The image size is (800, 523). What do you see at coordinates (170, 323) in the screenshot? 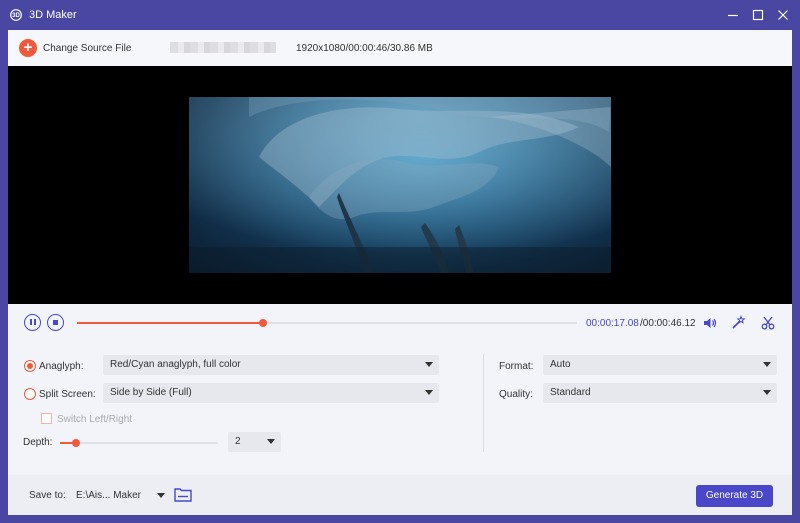
I see `progress-fill` at bounding box center [170, 323].